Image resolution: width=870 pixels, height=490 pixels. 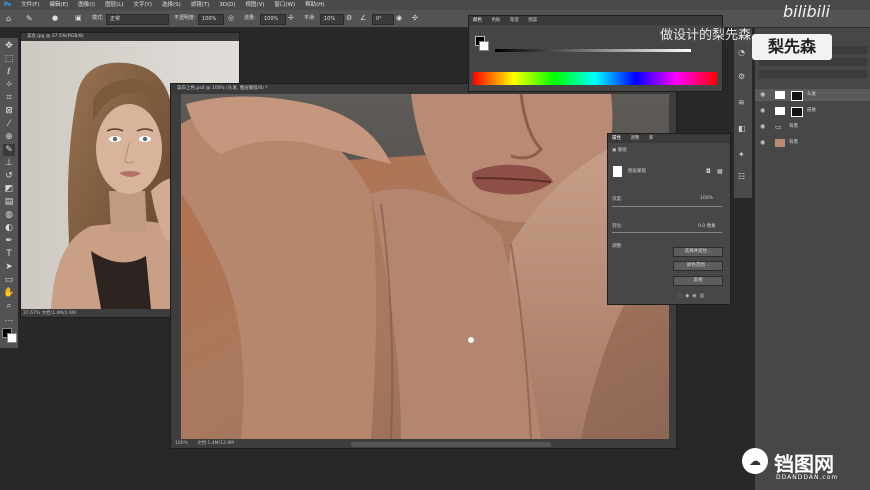 What do you see at coordinates (741, 154) in the screenshot?
I see `paths-icon: ✦` at bounding box center [741, 154].